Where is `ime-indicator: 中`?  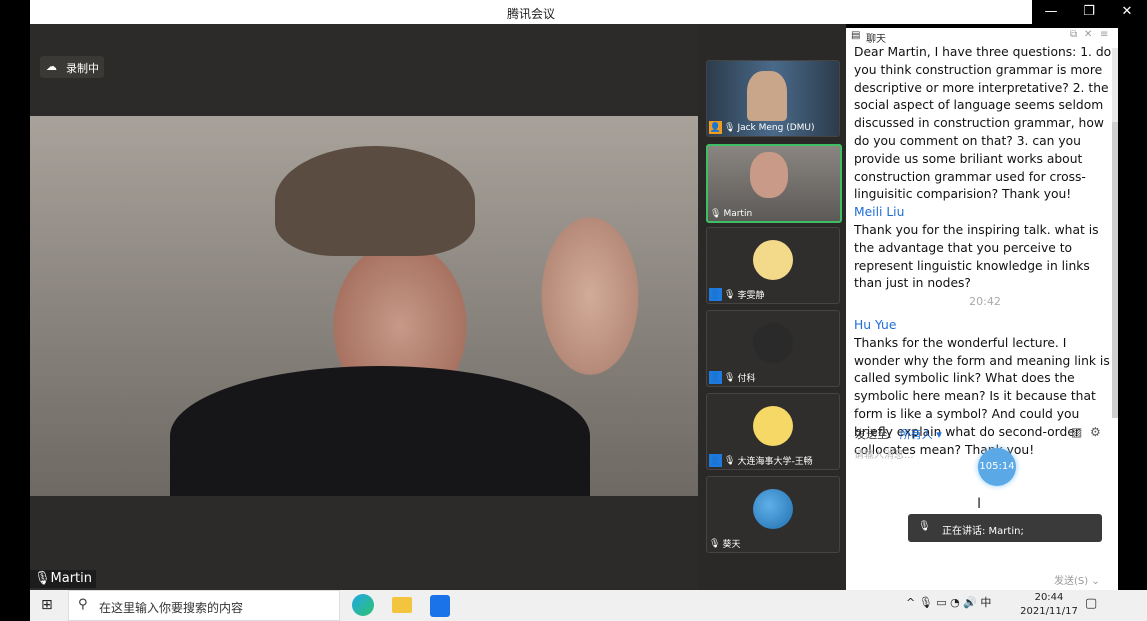
ime-indicator: 中 is located at coordinates (985, 602).